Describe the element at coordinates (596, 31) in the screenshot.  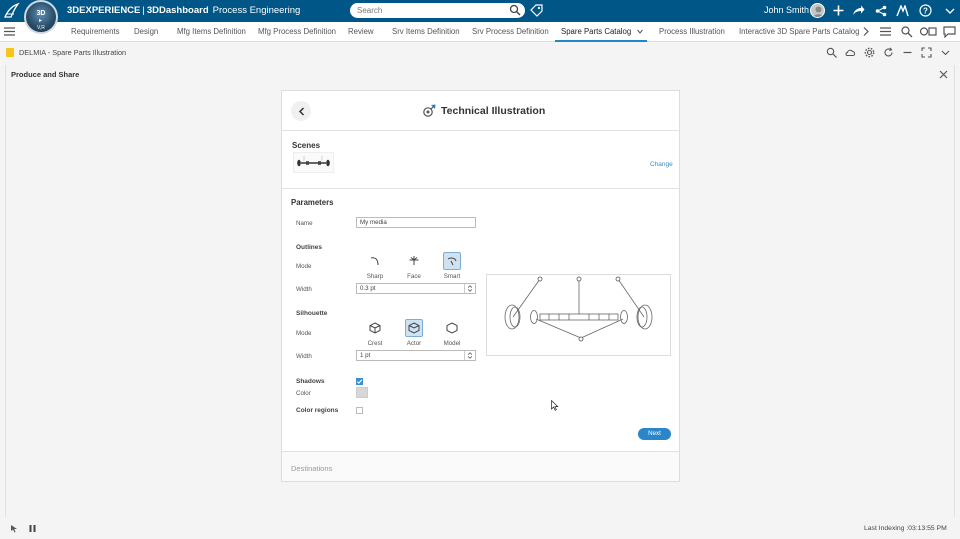
I see `tab-spare-parts-catalog-label: Spare Parts Catalog` at that location.